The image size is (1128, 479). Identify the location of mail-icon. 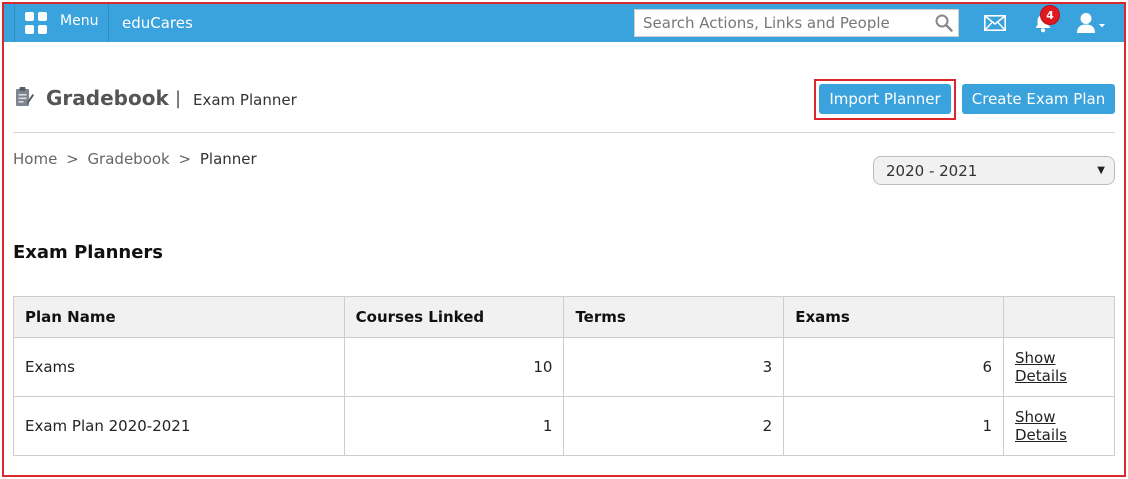
(995, 23).